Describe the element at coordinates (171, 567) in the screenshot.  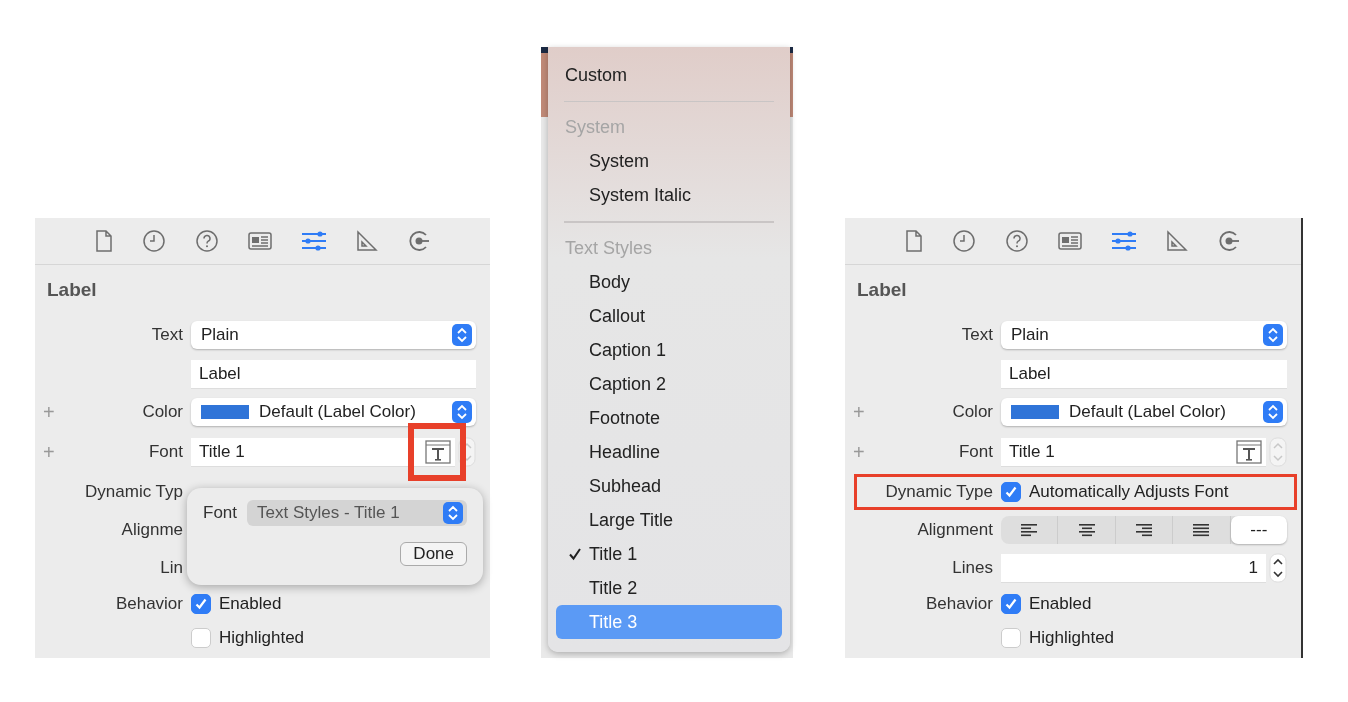
I see `field-label: Lin` at that location.